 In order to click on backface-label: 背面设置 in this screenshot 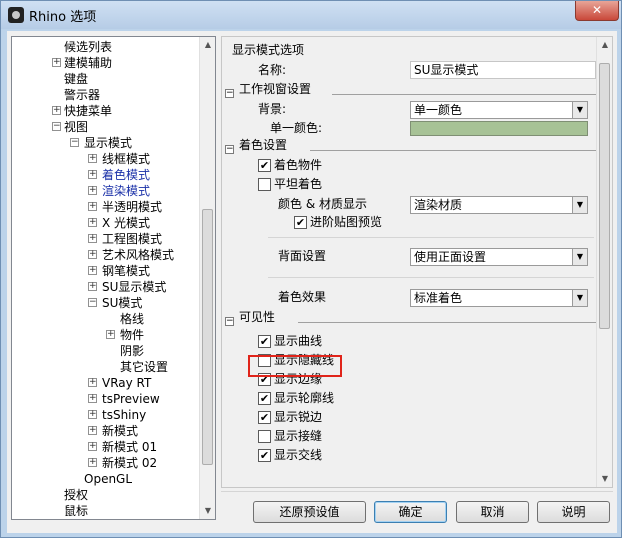, I will do `click(302, 256)`.